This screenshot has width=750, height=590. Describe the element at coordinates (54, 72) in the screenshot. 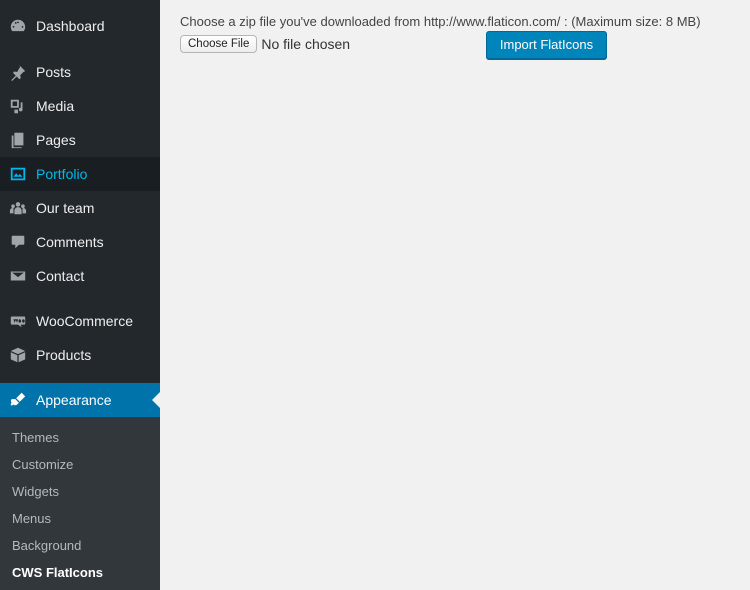

I see `sidebar-item-label: Posts` at that location.